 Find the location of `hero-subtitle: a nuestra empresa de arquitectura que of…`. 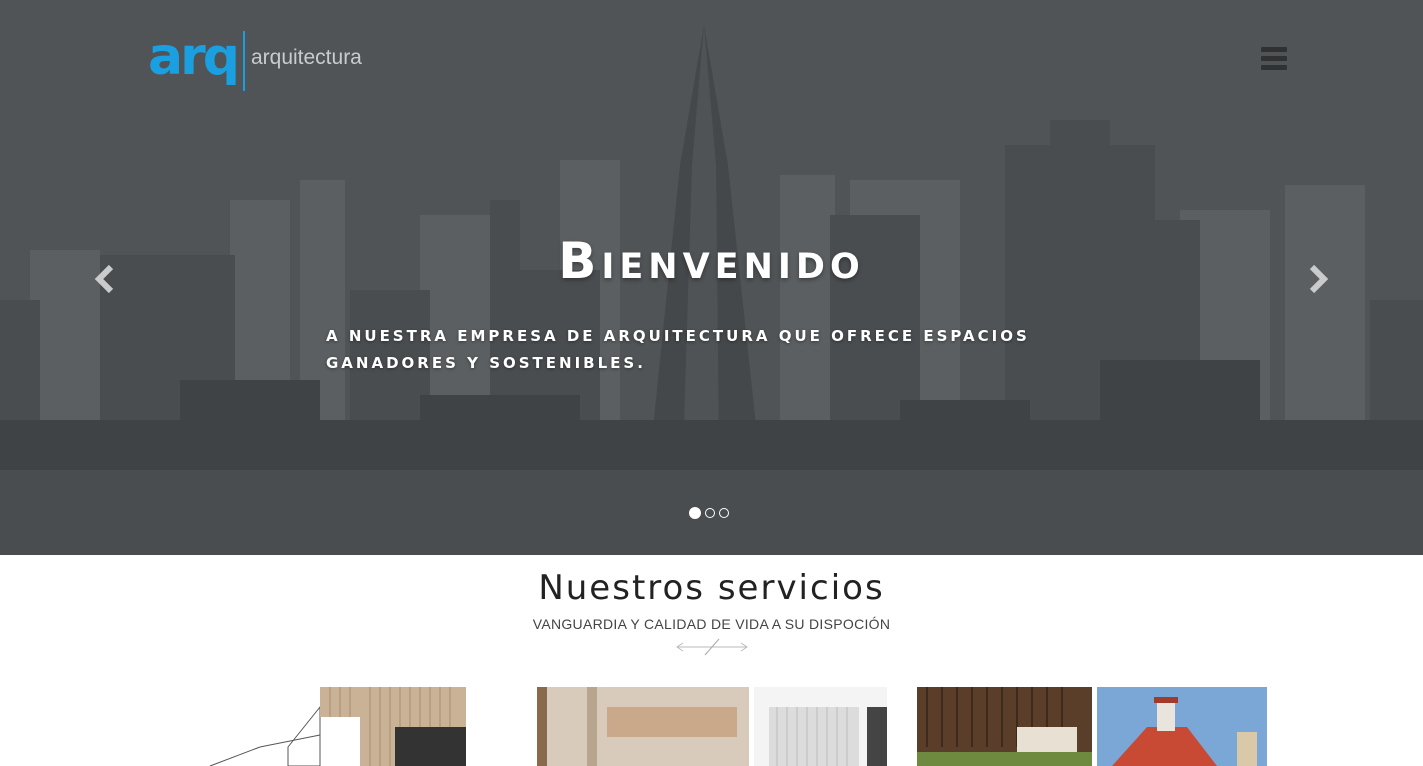

hero-subtitle: a nuestra empresa de arquitectura que of… is located at coordinates (678, 349).